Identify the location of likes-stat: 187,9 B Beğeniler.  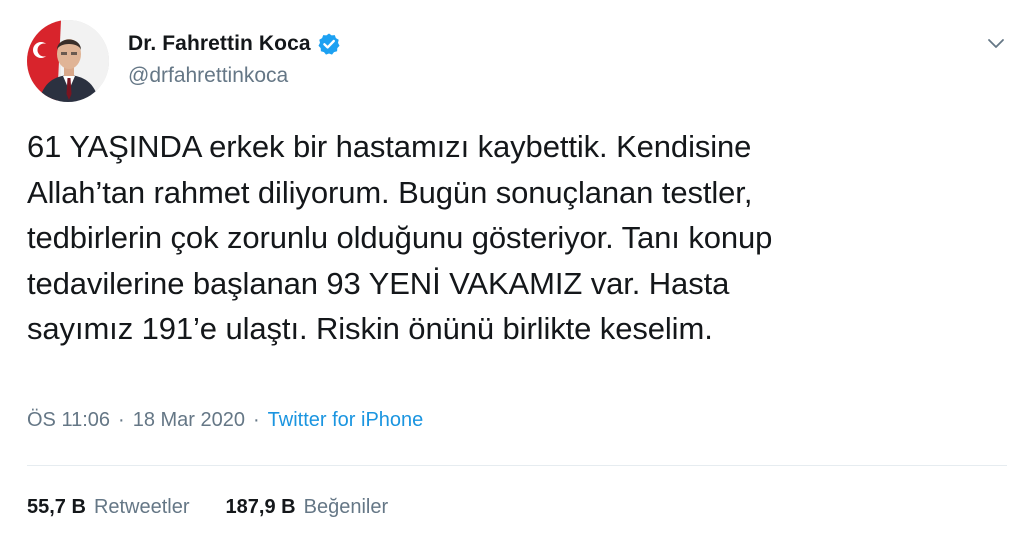
(307, 507).